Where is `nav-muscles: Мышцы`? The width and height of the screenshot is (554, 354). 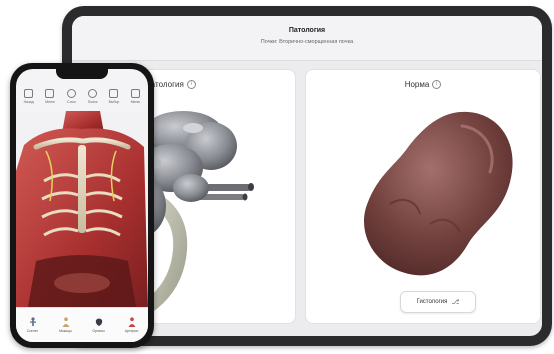 nav-muscles: Мышцы is located at coordinates (66, 325).